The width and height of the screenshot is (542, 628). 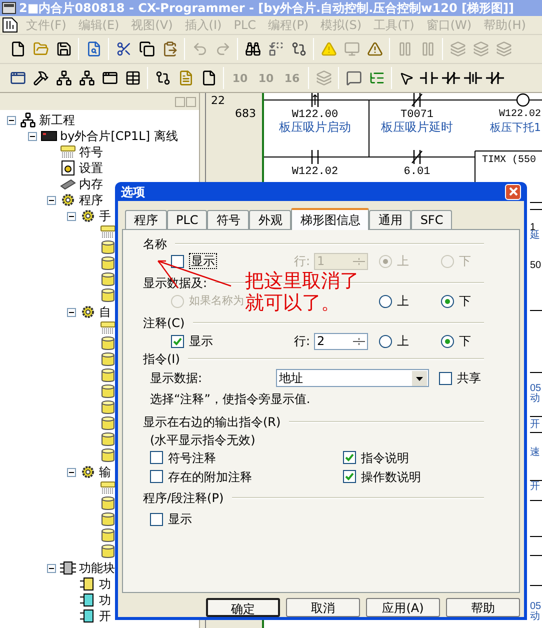 What do you see at coordinates (28, 120) in the screenshot?
I see `network-icon` at bounding box center [28, 120].